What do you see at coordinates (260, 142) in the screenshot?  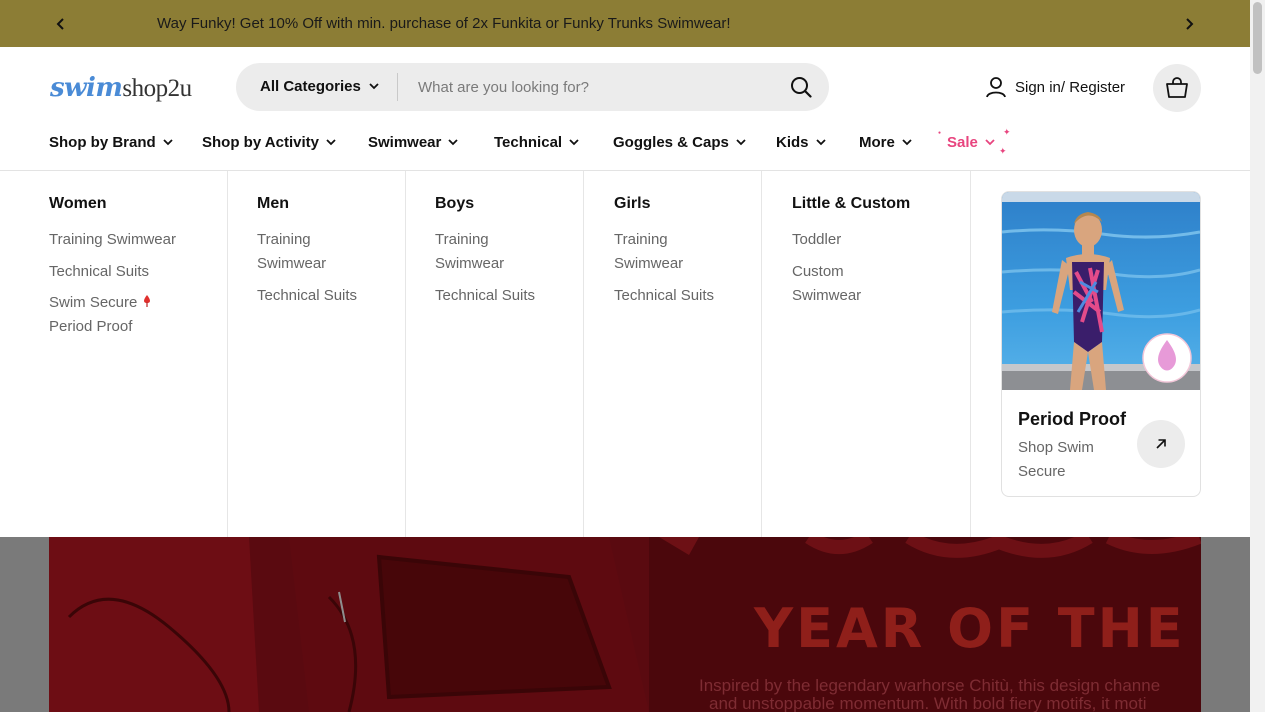 I see `nav-label: Shop by Activity` at bounding box center [260, 142].